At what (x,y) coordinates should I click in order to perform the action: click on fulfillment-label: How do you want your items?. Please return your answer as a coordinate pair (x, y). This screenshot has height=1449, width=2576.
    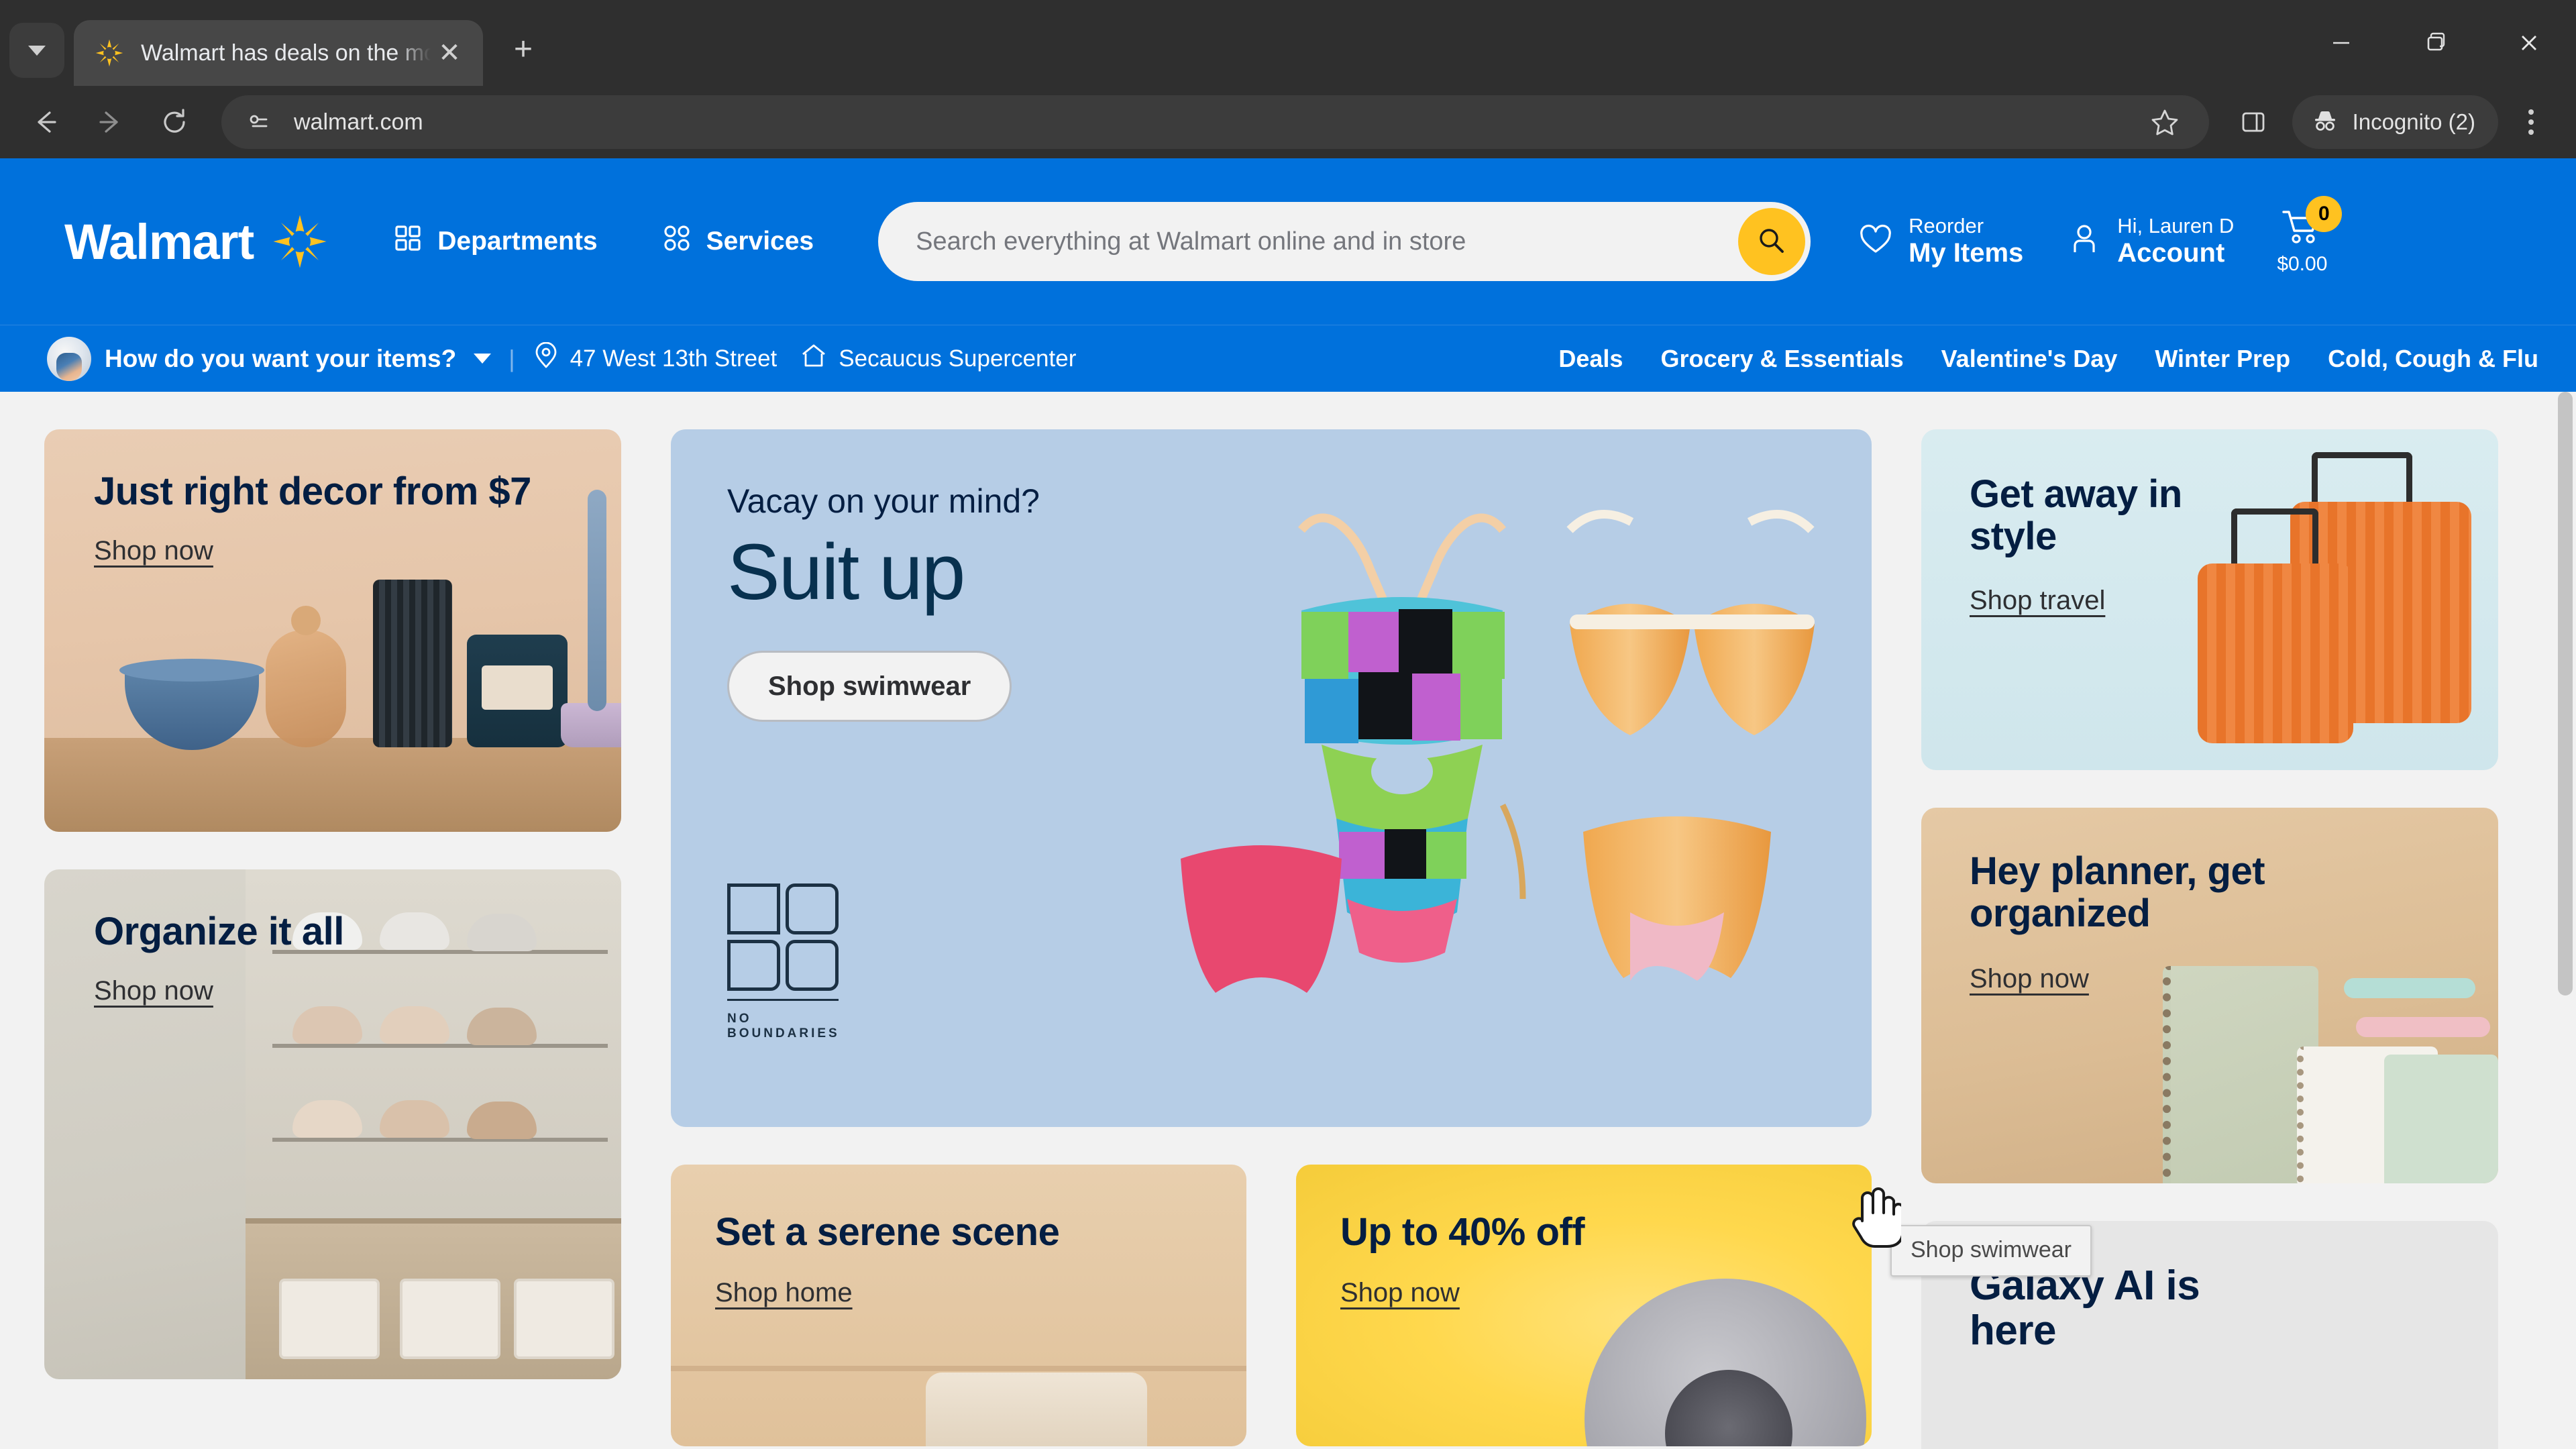
    Looking at the image, I should click on (281, 358).